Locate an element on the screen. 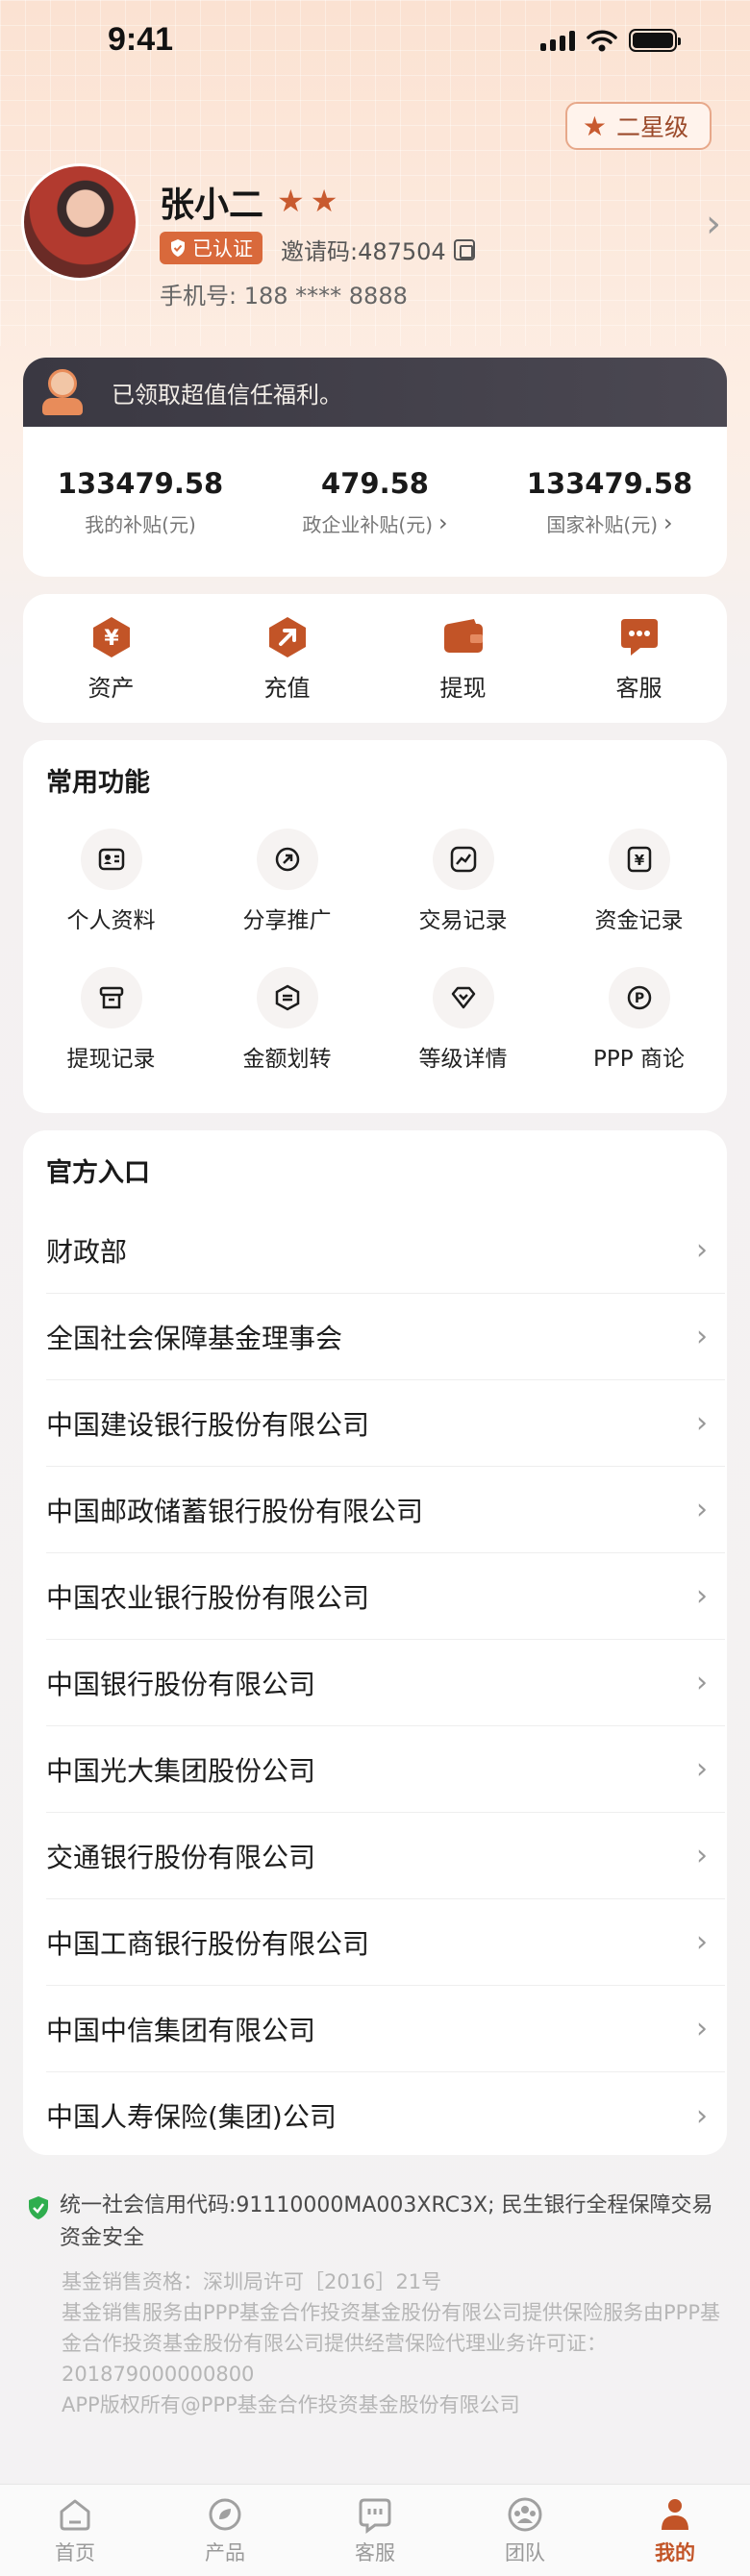 The width and height of the screenshot is (750, 2576). star-icon: ★ is located at coordinates (324, 201).